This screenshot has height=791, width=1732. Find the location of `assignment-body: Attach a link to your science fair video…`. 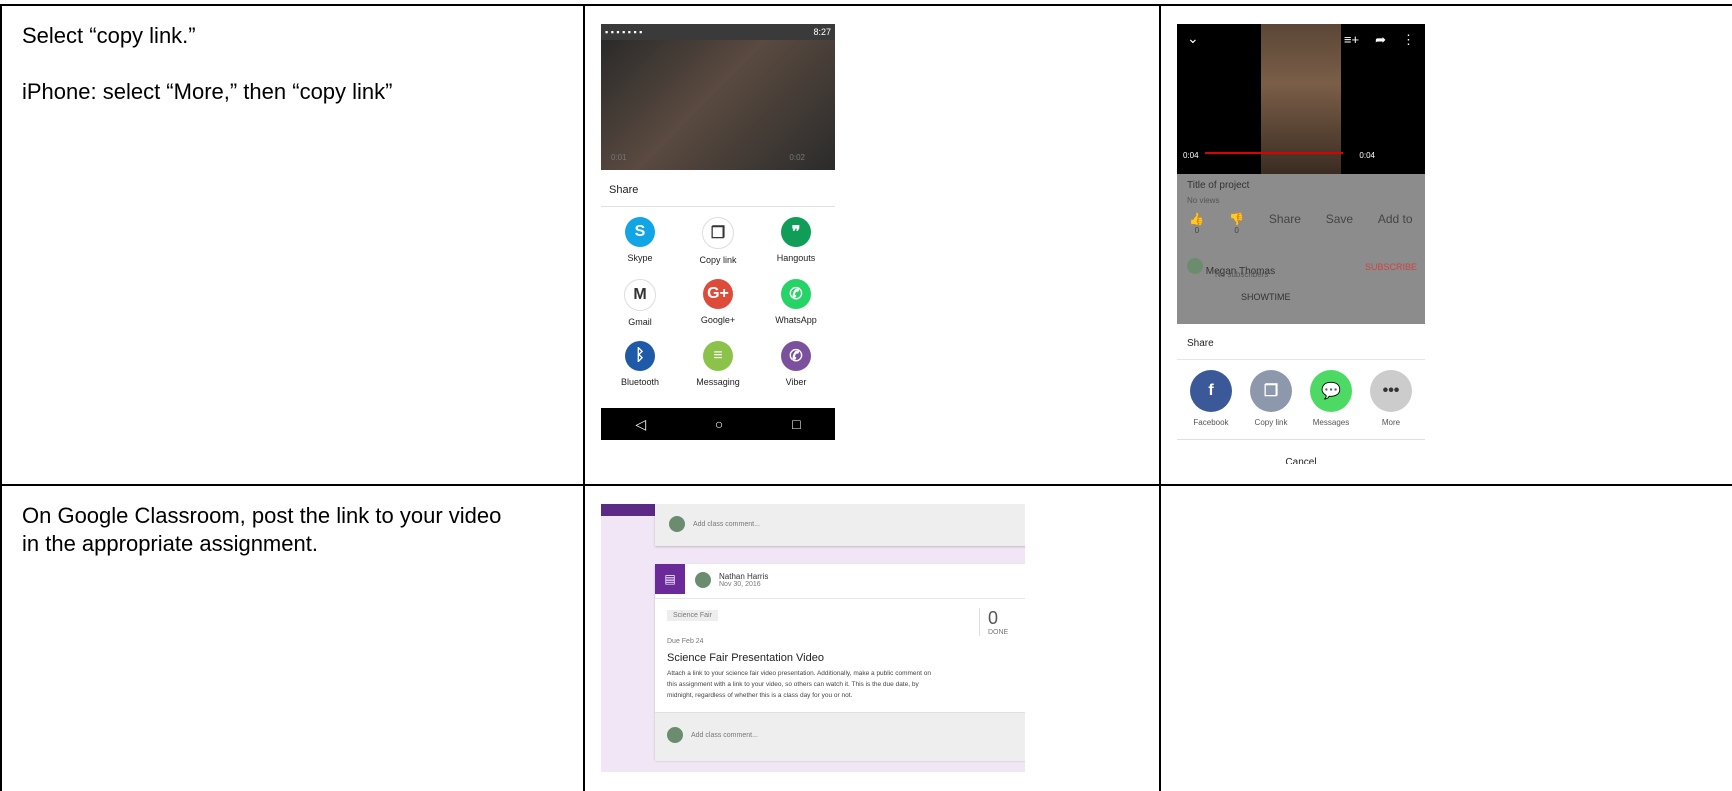

assignment-body: Attach a link to your science fair video… is located at coordinates (799, 684).